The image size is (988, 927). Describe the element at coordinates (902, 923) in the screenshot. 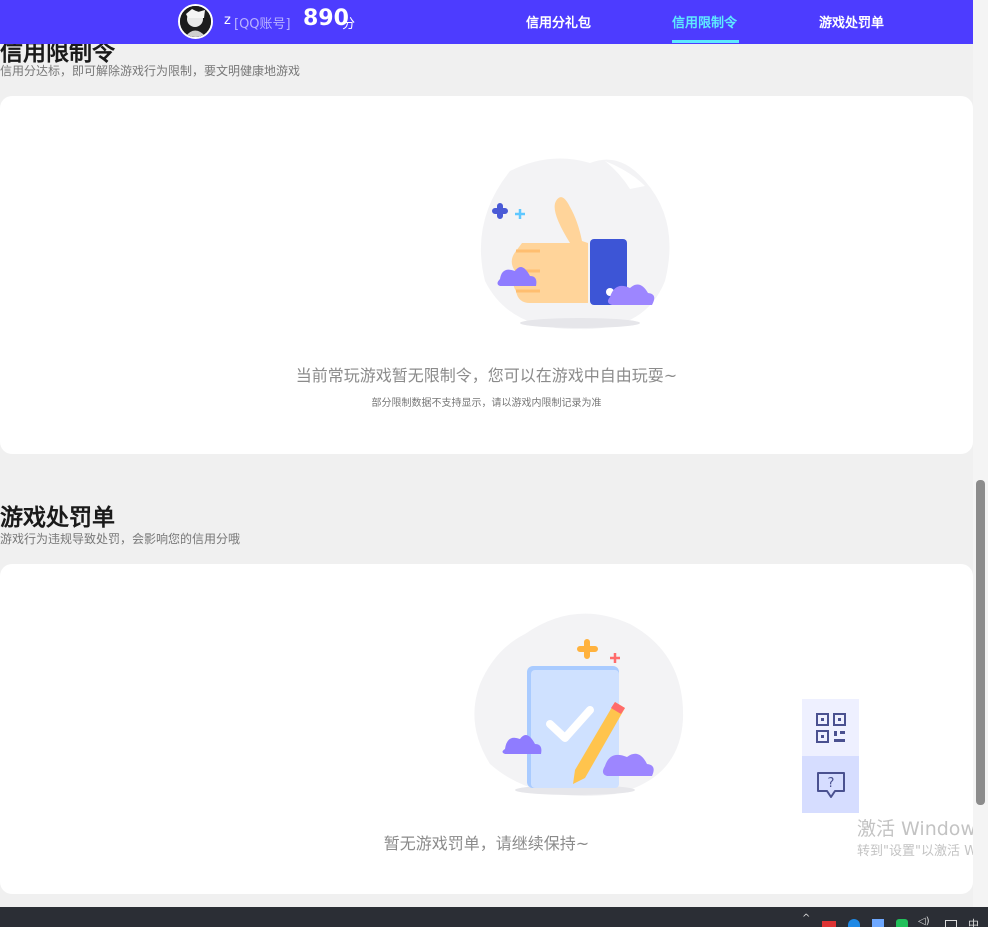

I see `wechat-tray-icon` at that location.